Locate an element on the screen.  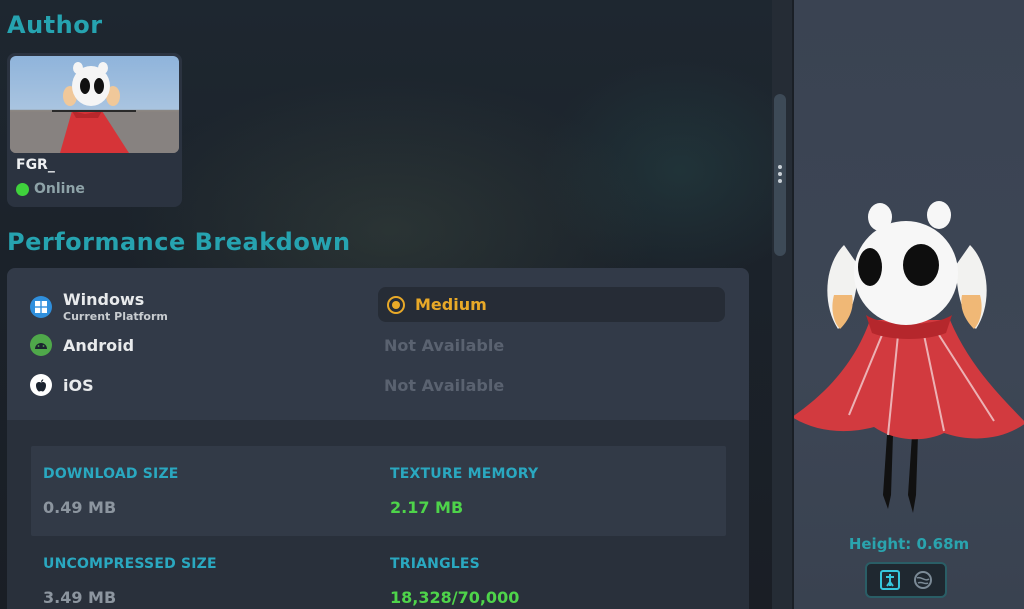
triangles-label: TRIANGLES is located at coordinates (435, 564).